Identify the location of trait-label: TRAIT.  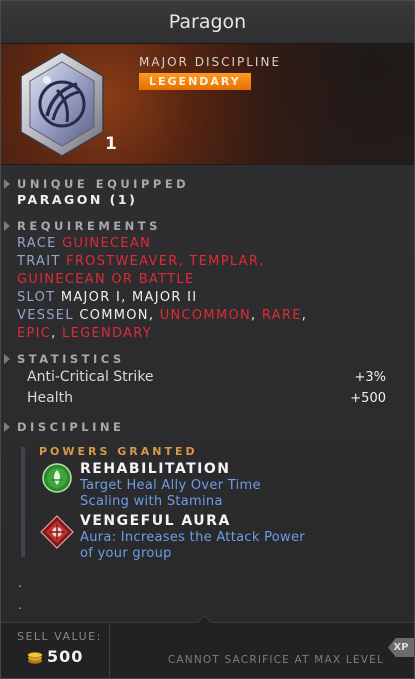
(39, 261).